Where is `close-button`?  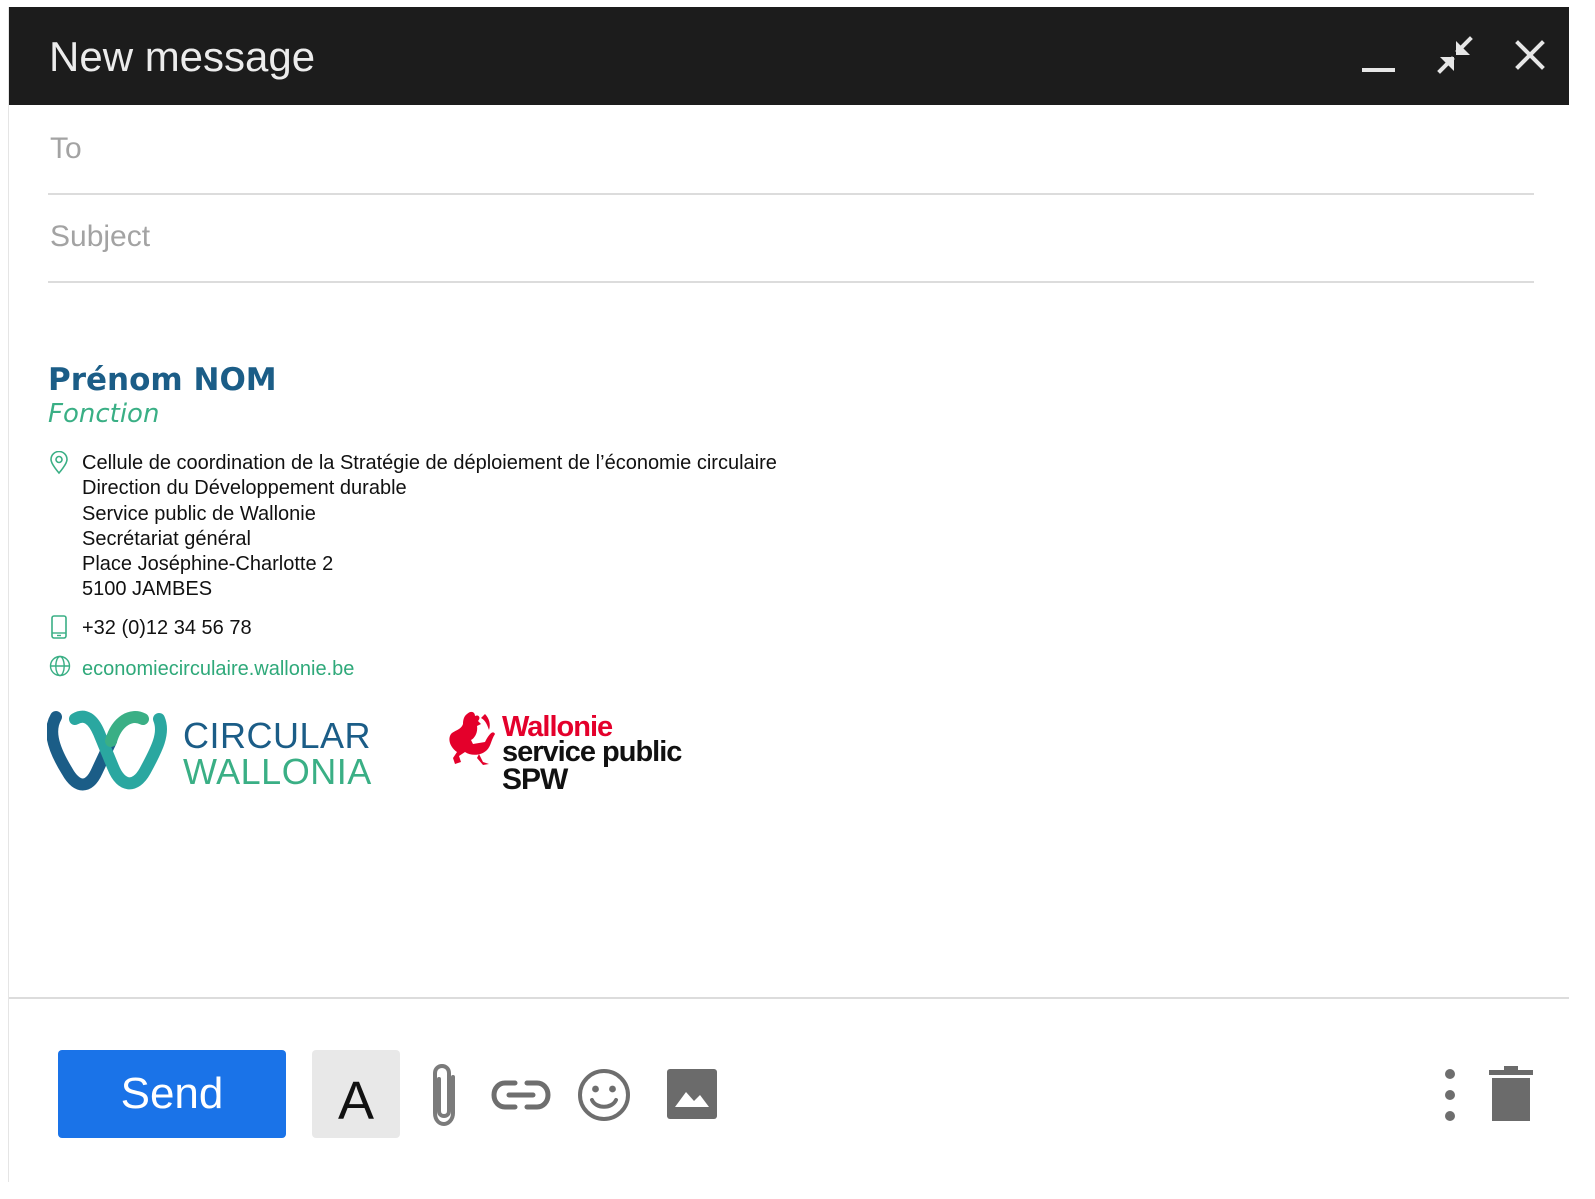 close-button is located at coordinates (1530, 56).